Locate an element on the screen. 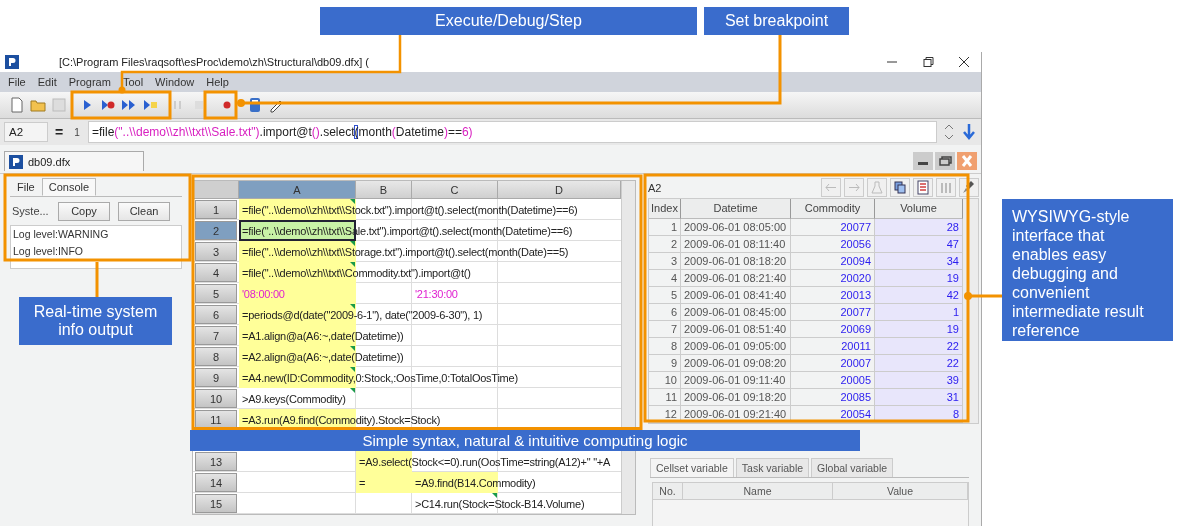 The image size is (1179, 526). console-button: Clean is located at coordinates (144, 211).